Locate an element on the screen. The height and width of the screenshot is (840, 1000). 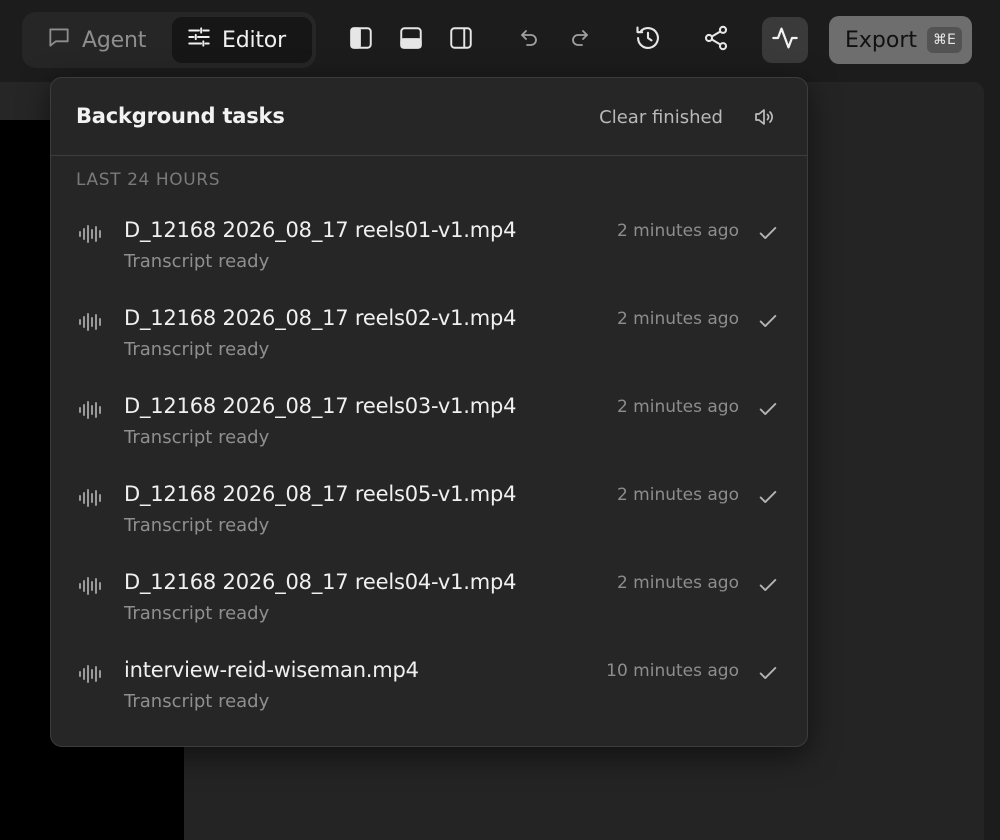
share-button is located at coordinates (716, 40).